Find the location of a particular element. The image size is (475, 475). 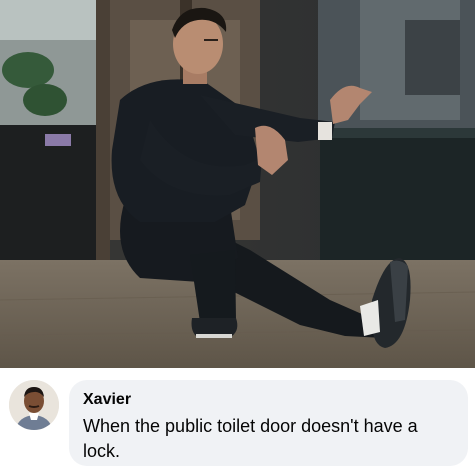

avatar-portrait is located at coordinates (34, 405).